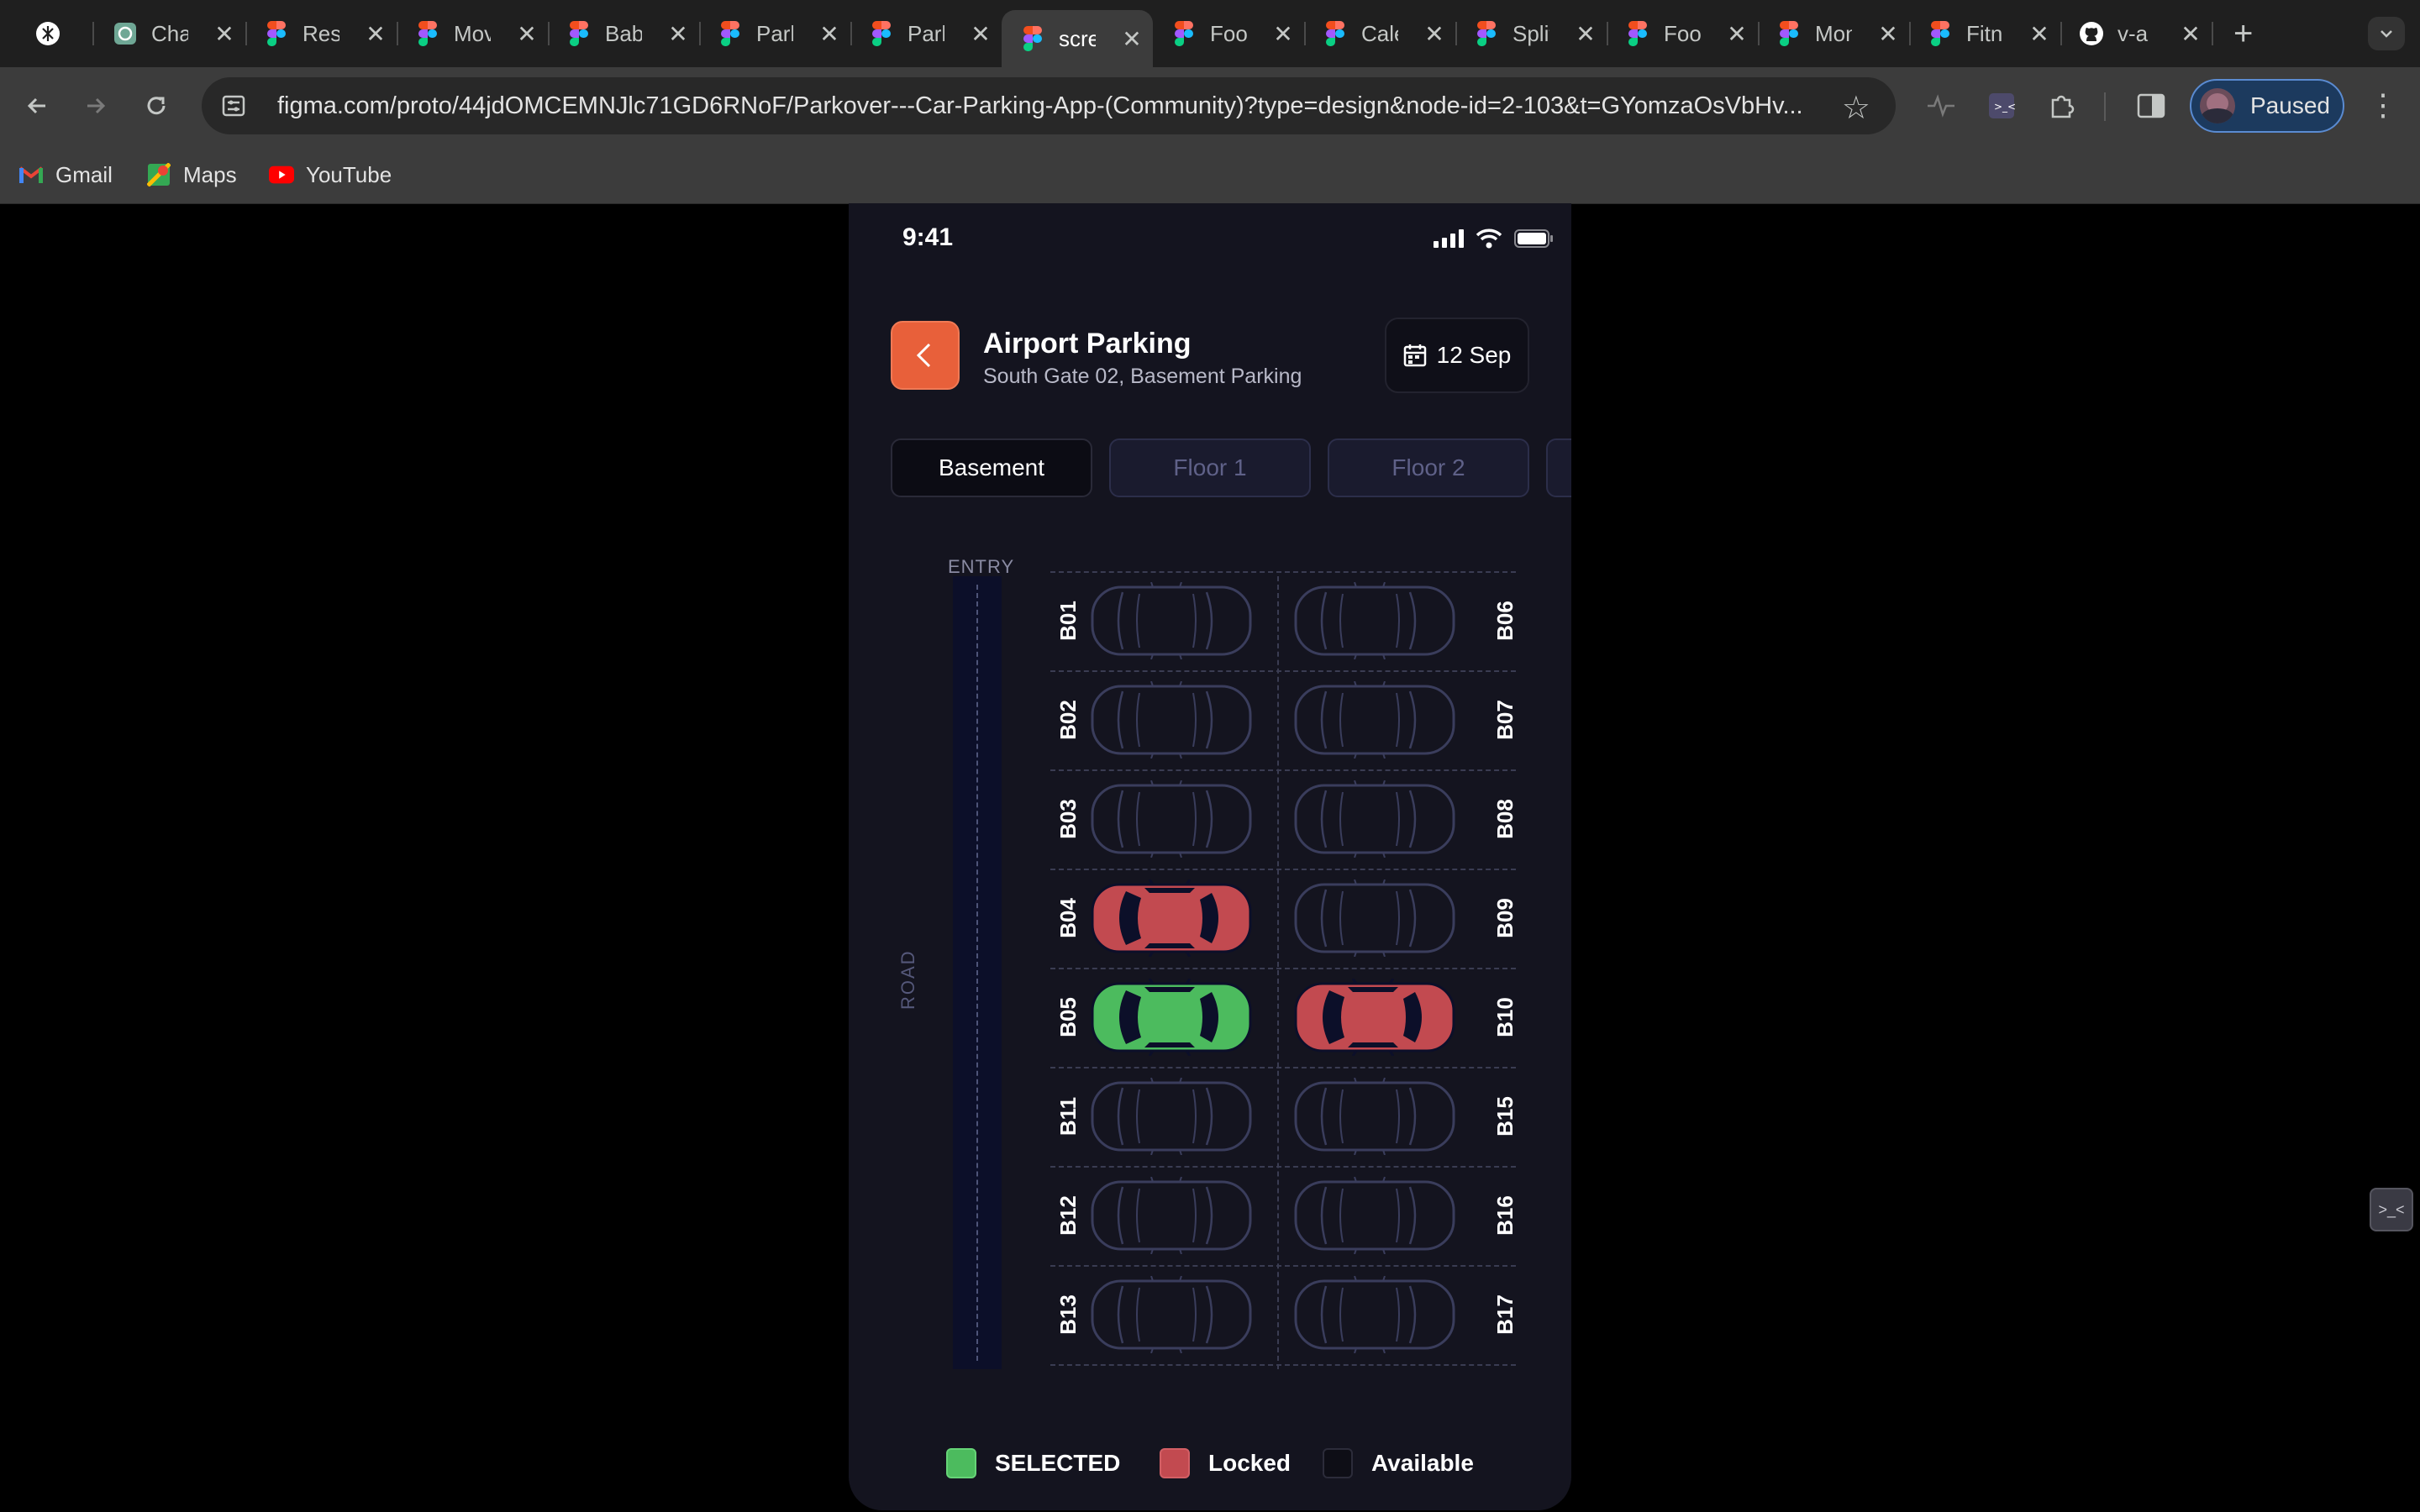 This screenshot has height=1512, width=2420. I want to click on tab-title: Restaurant, so click(321, 33).